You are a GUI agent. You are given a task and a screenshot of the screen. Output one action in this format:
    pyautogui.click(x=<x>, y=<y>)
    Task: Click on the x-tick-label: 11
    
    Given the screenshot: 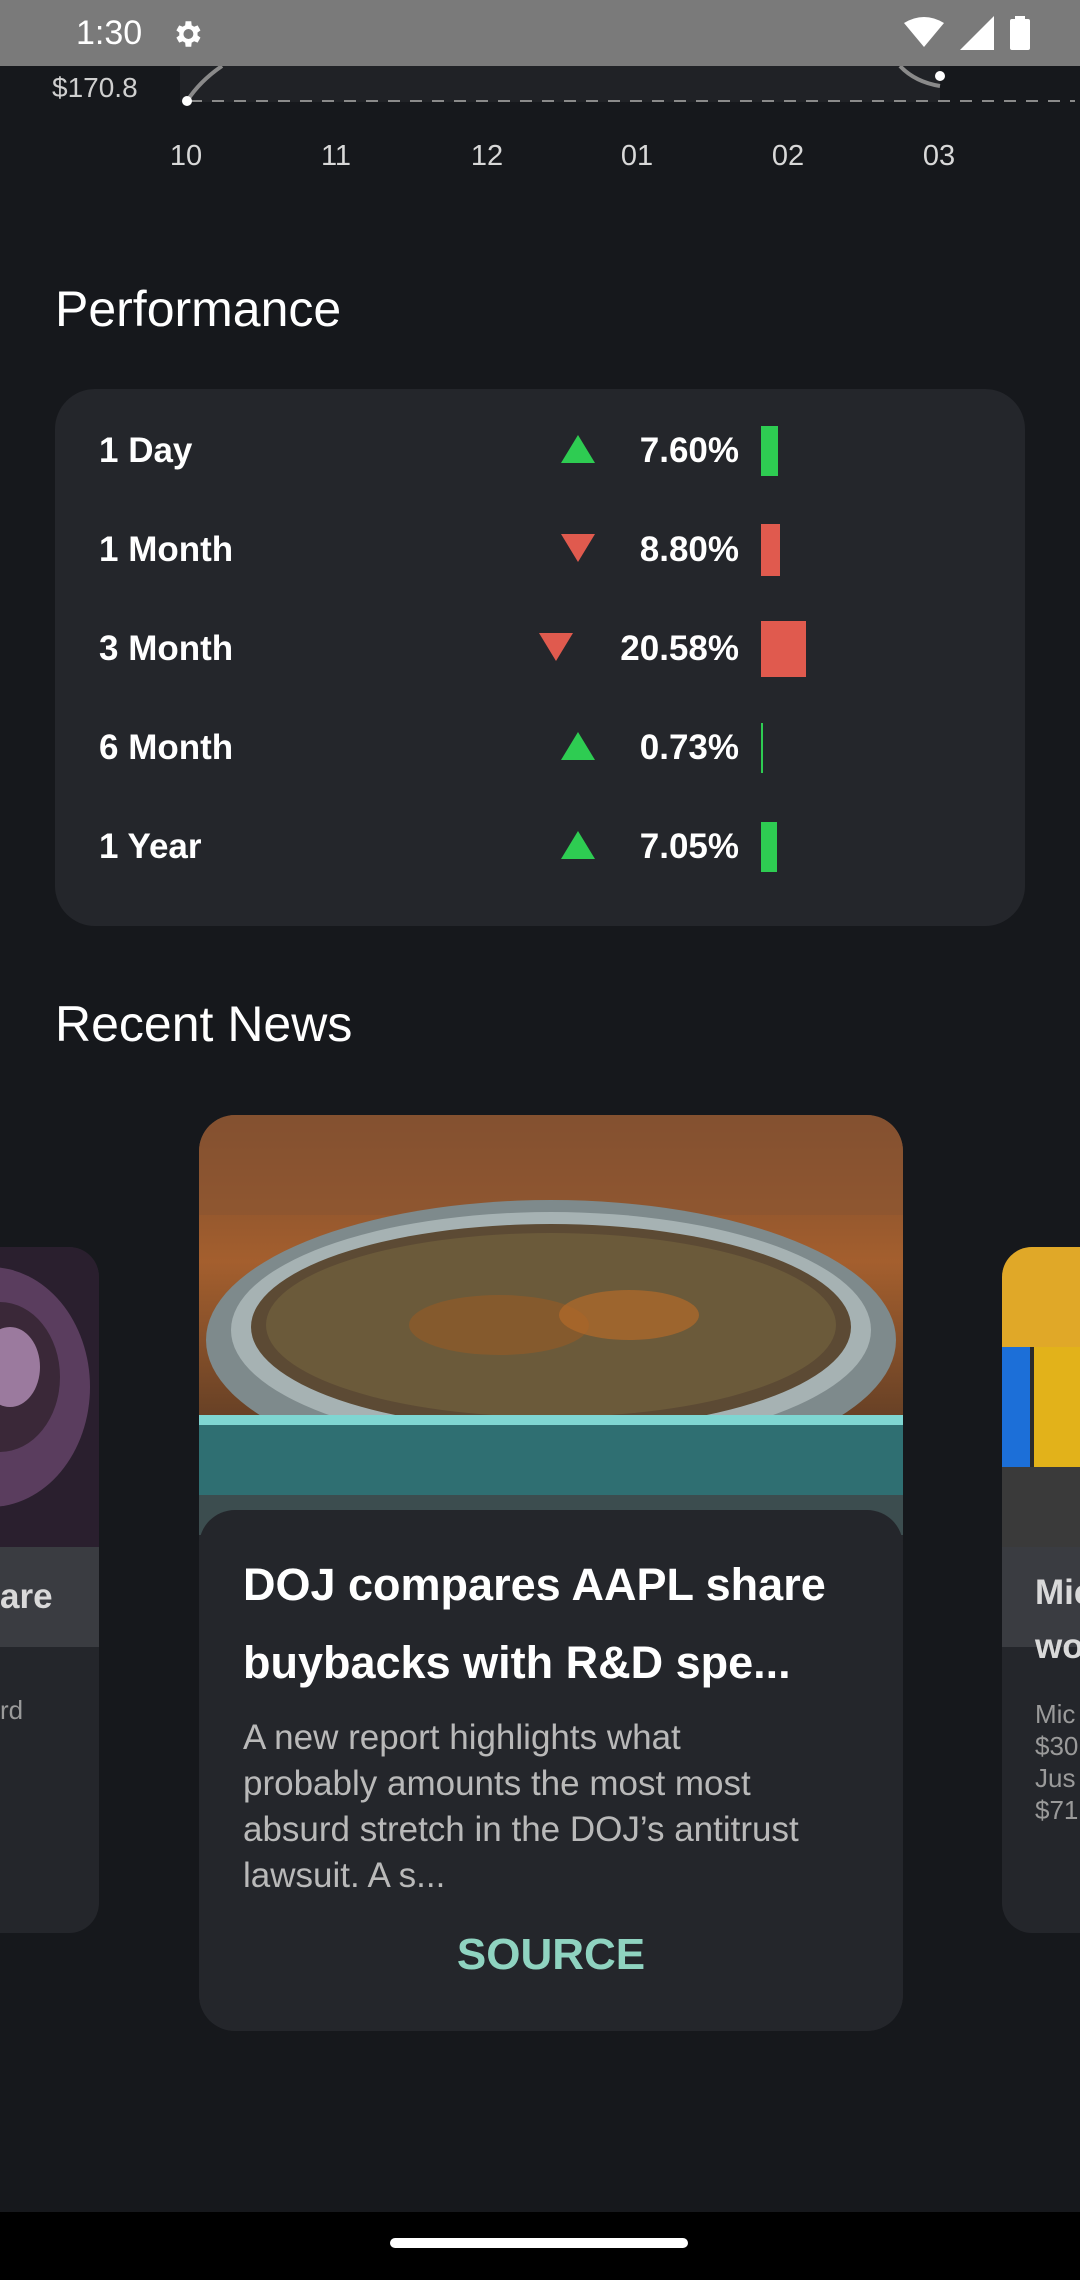 What is the action you would take?
    pyautogui.click(x=336, y=156)
    